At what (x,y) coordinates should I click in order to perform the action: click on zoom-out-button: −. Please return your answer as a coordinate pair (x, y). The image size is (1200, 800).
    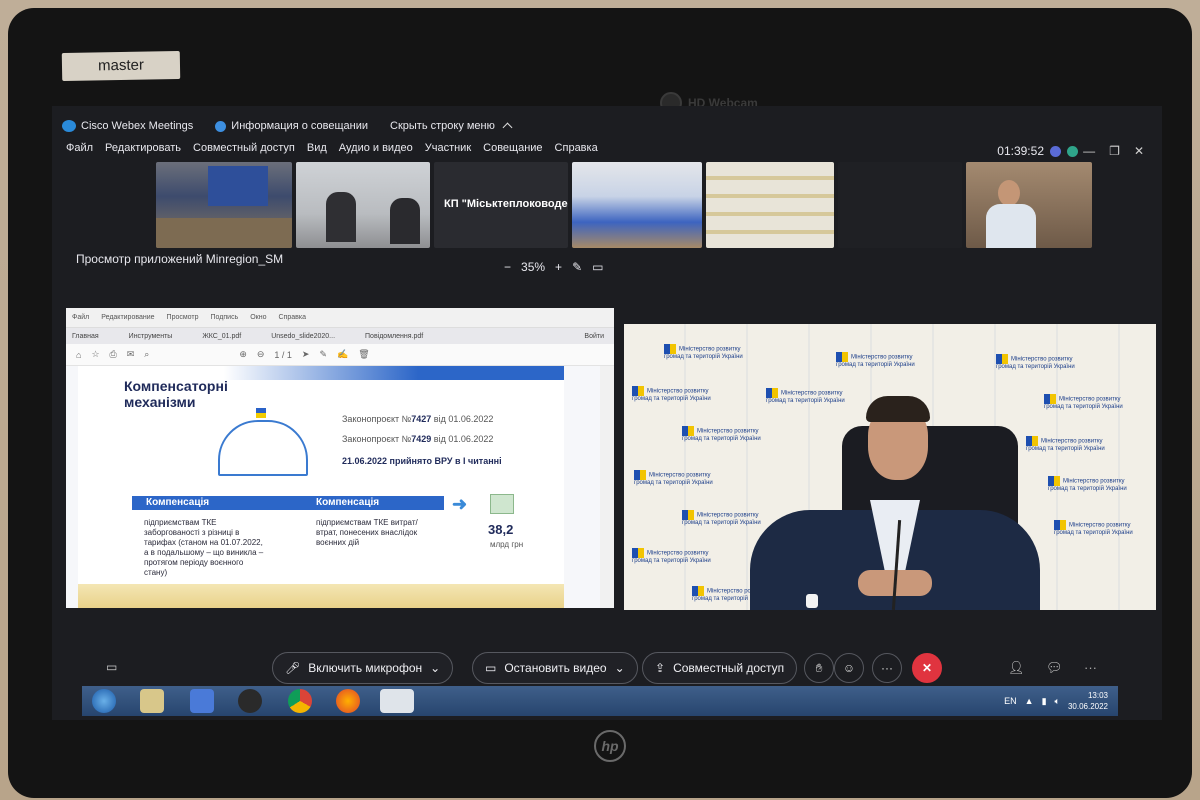
    Looking at the image, I should click on (507, 267).